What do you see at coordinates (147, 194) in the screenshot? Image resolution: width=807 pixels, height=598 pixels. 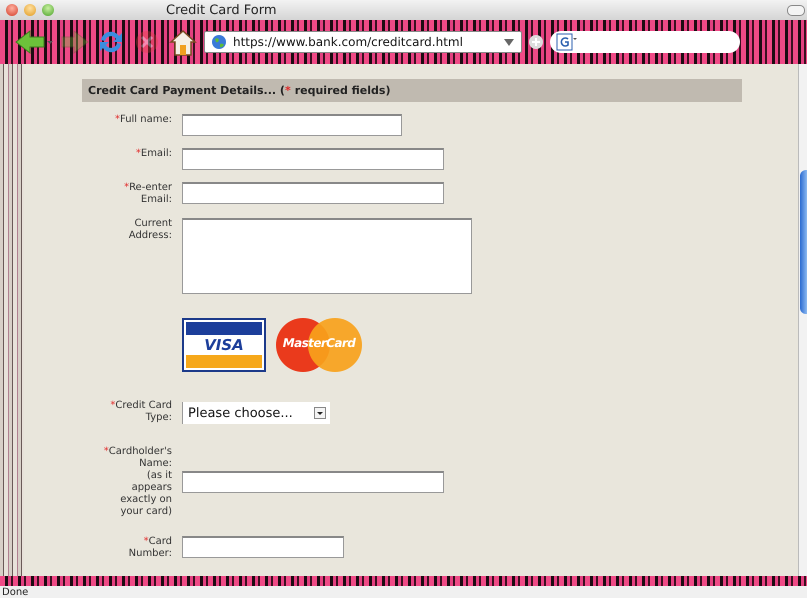 I see `field-label: *Re-enter Email:` at bounding box center [147, 194].